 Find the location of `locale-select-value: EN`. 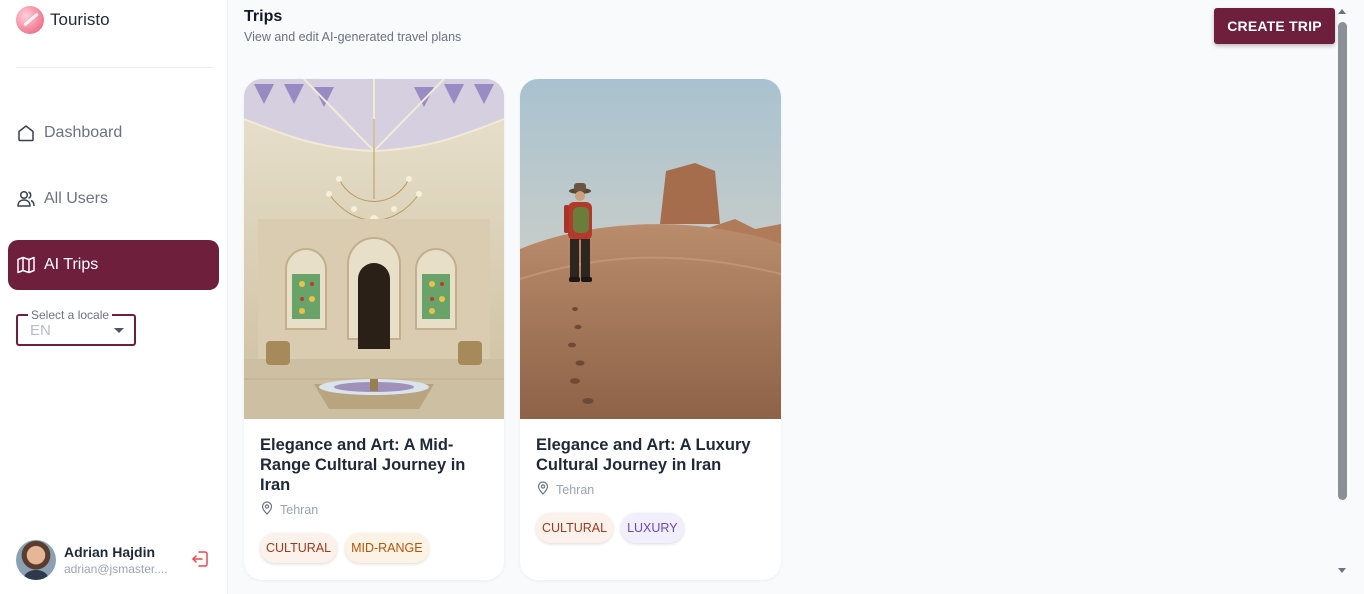

locale-select-value: EN is located at coordinates (40, 330).